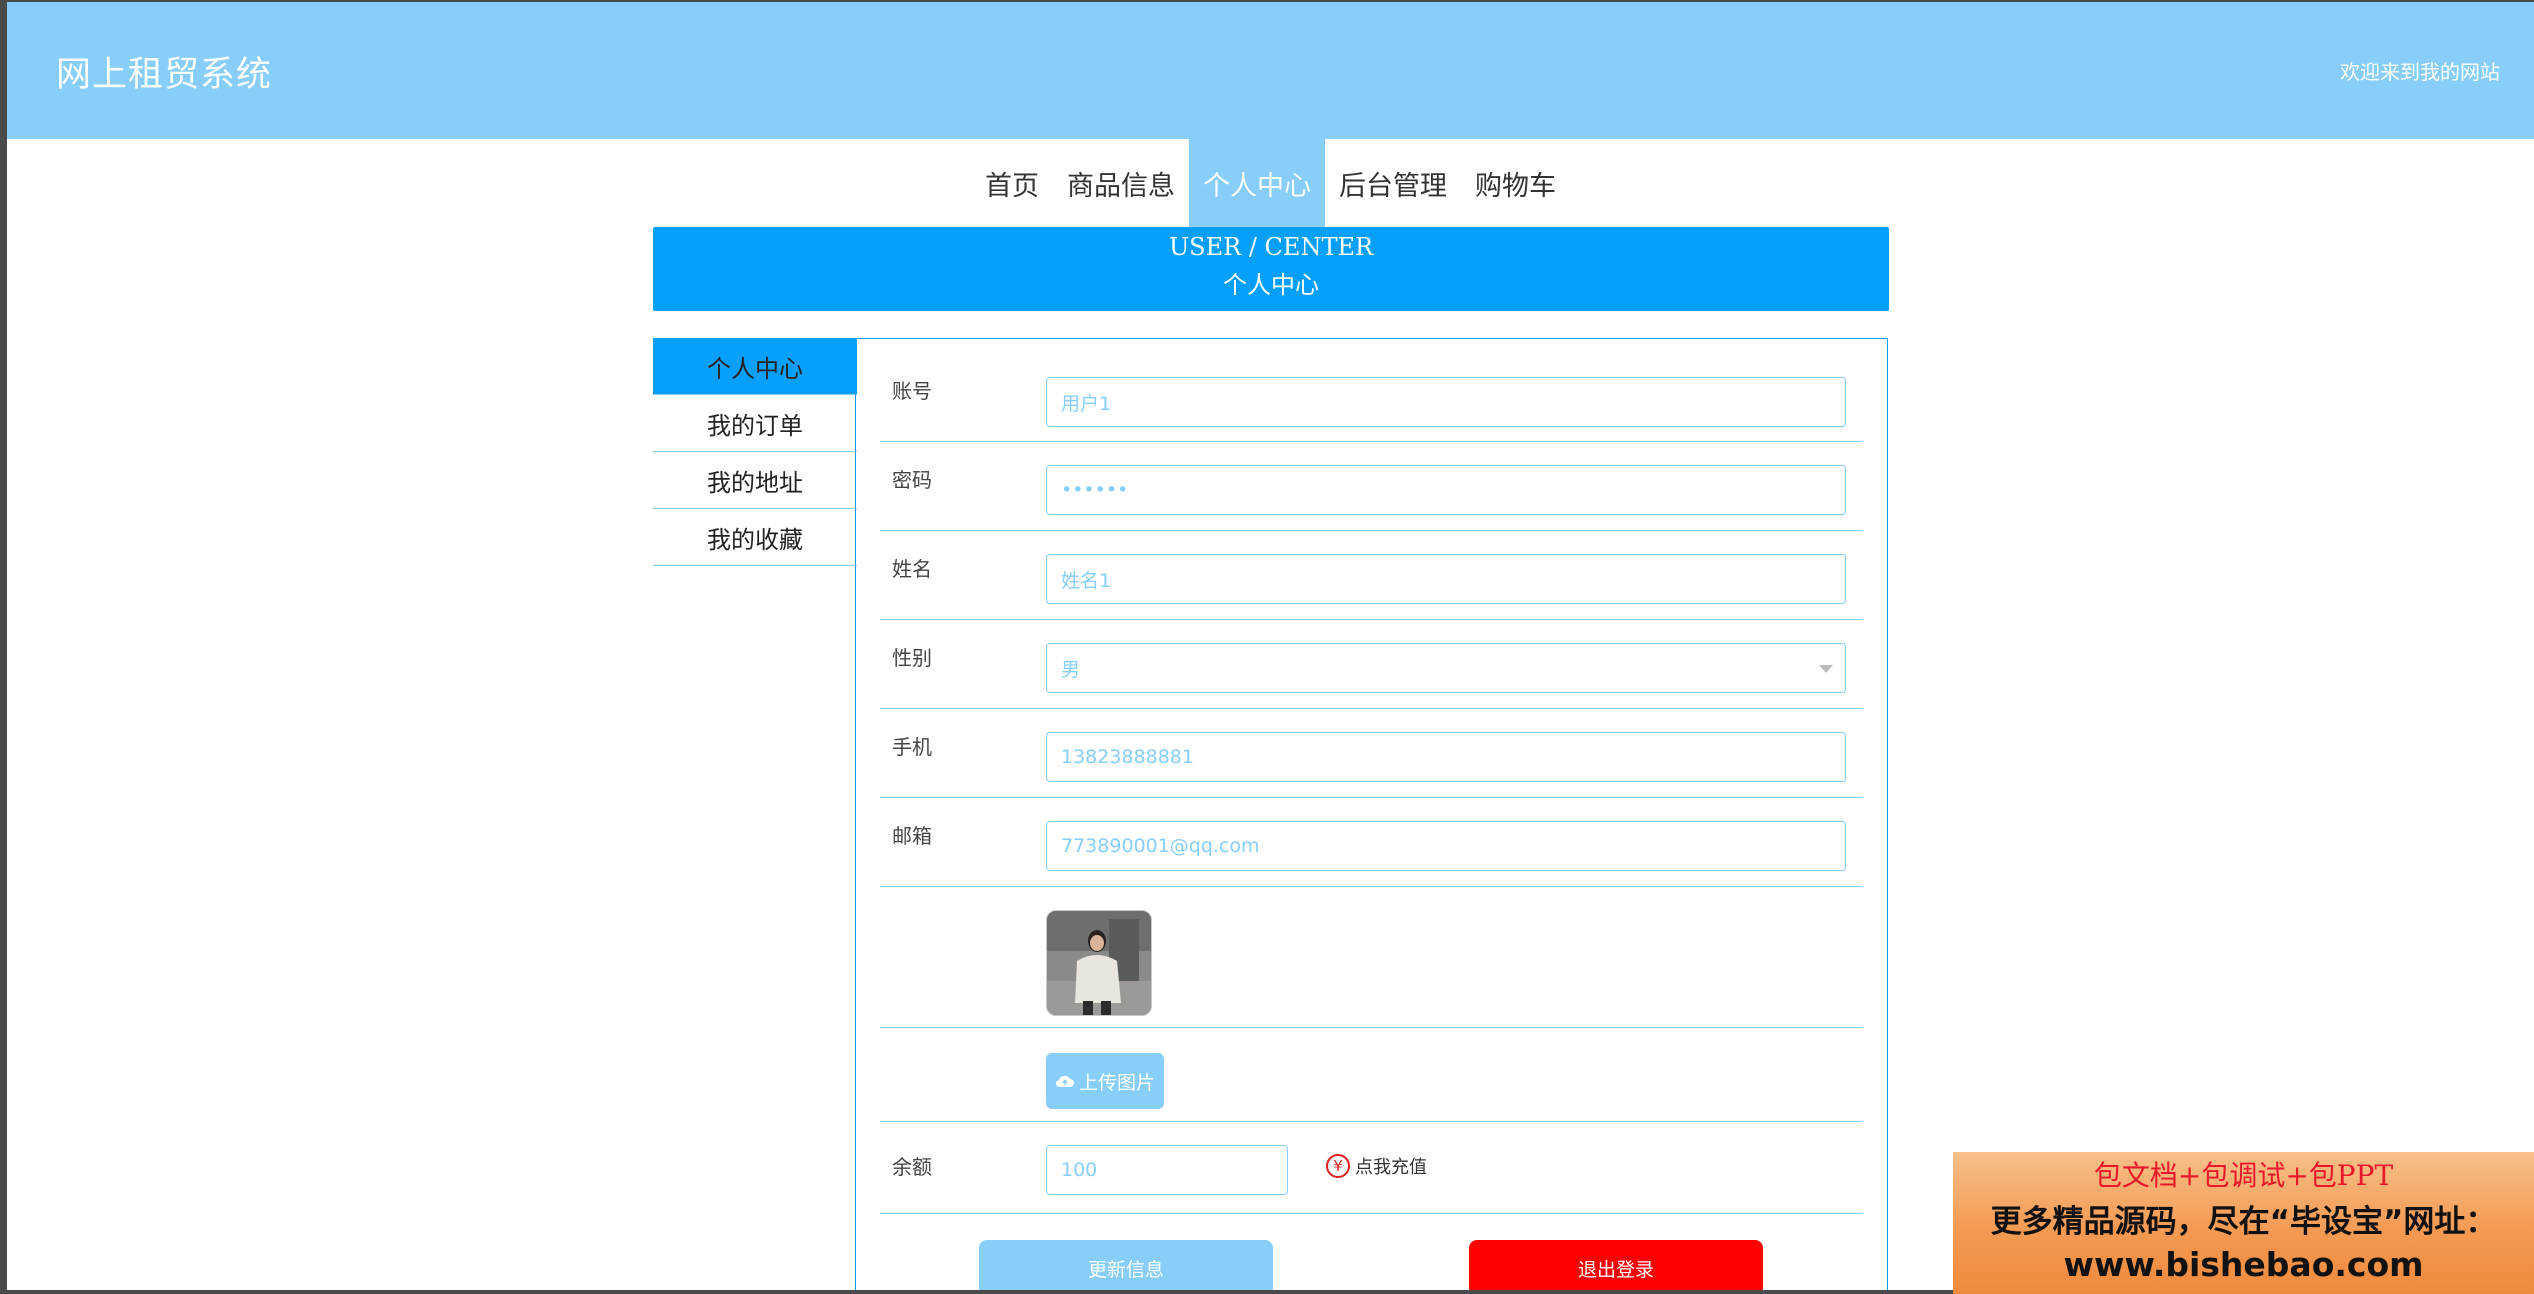 This screenshot has height=1294, width=2534. What do you see at coordinates (1116, 1082) in the screenshot?
I see `upload-image-label: 上传图片` at bounding box center [1116, 1082].